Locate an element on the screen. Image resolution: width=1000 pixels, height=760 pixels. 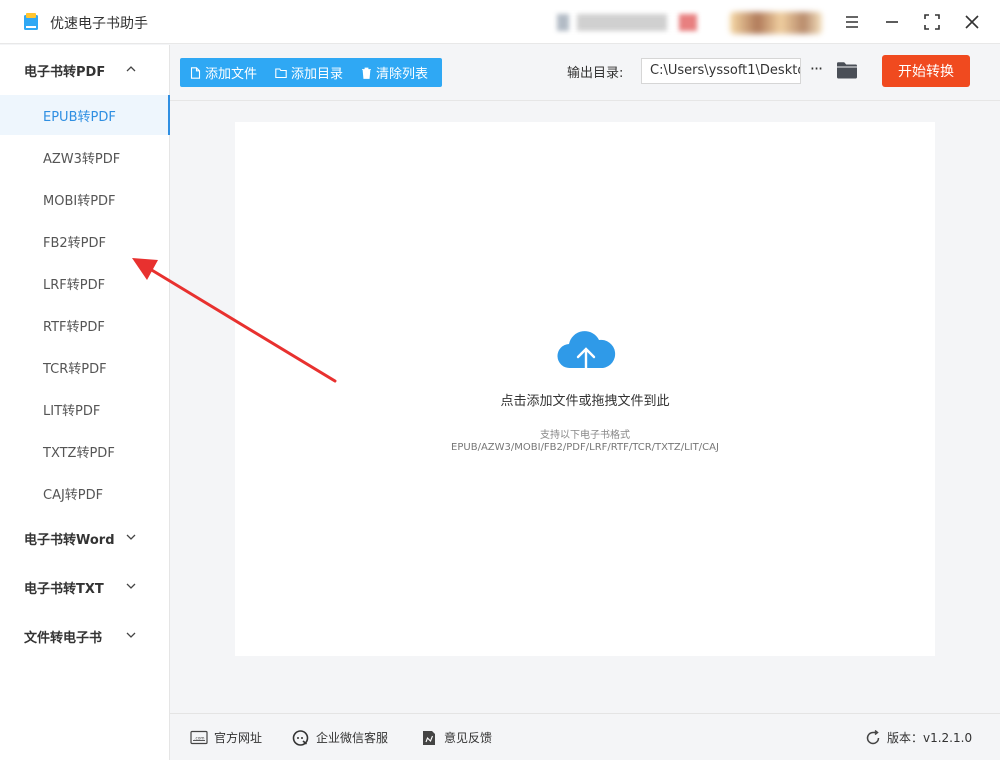
maximize-icon is located at coordinates (932, 22).